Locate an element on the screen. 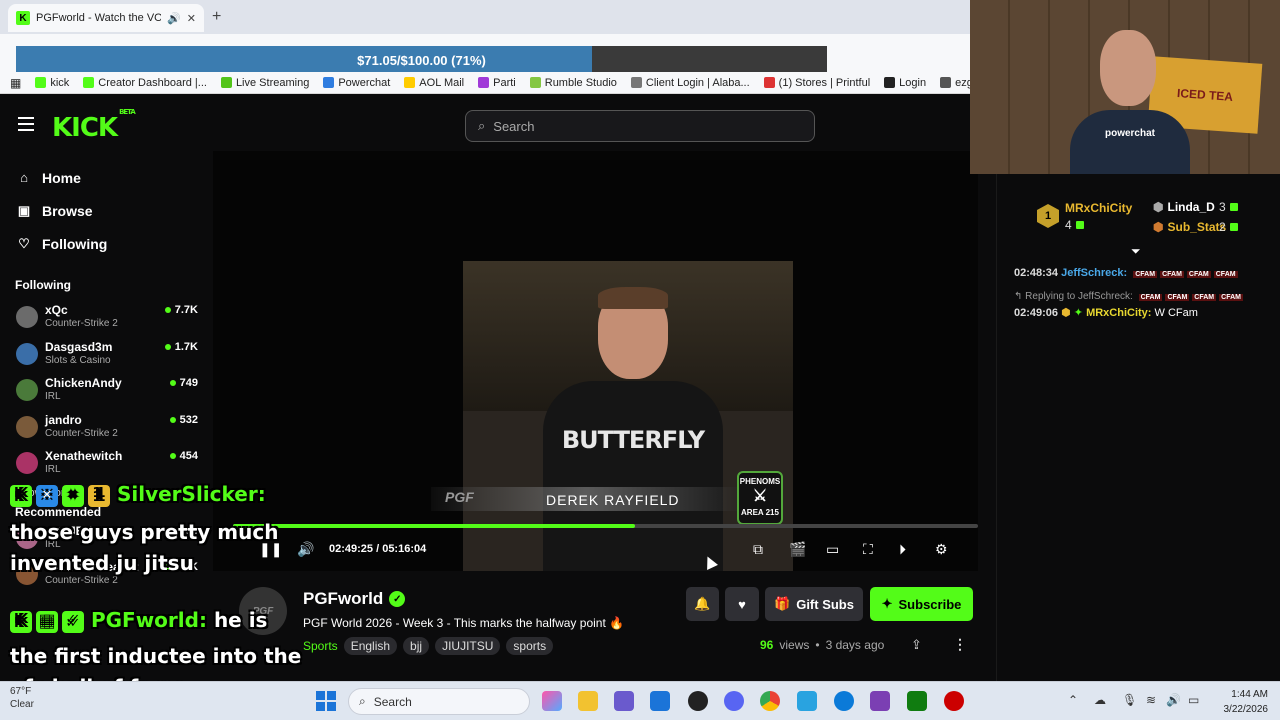 Image resolution: width=1280 pixels, height=720 pixels. app-icon is located at coordinates (807, 701).